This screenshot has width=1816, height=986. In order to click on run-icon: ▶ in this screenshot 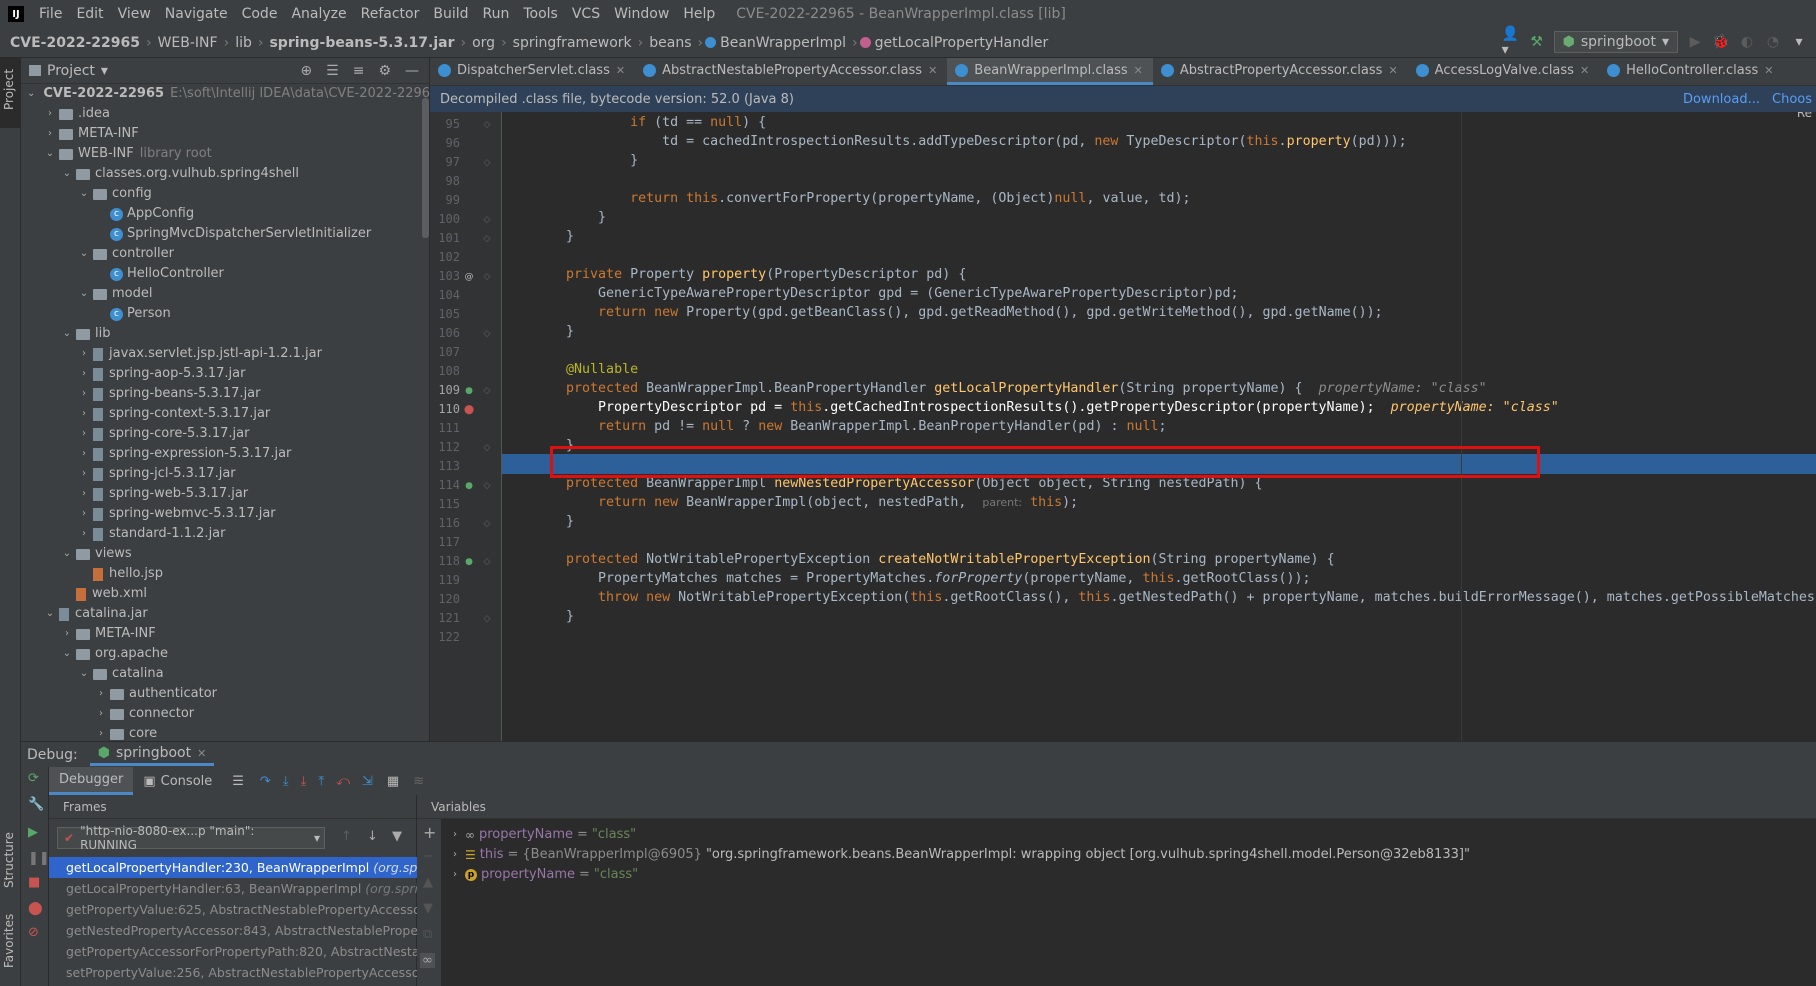, I will do `click(1695, 42)`.